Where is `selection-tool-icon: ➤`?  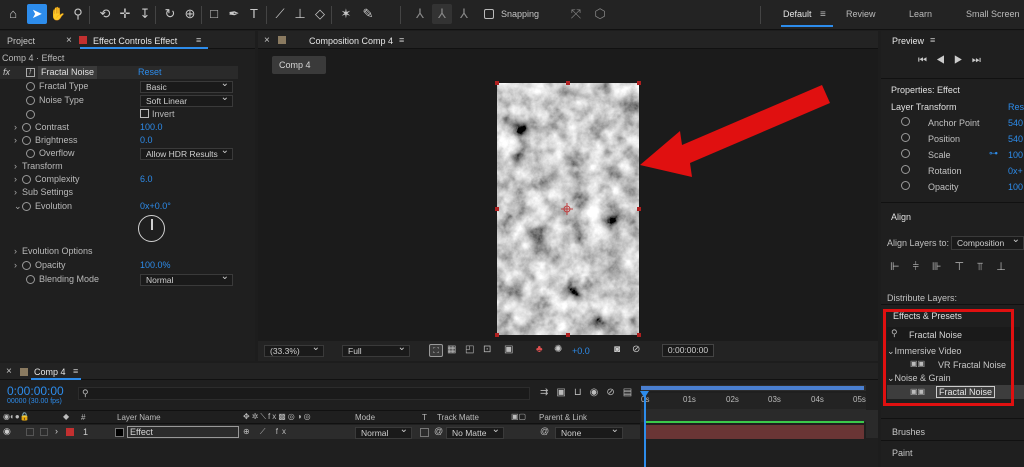
selection-tool-icon: ➤ is located at coordinates (37, 14).